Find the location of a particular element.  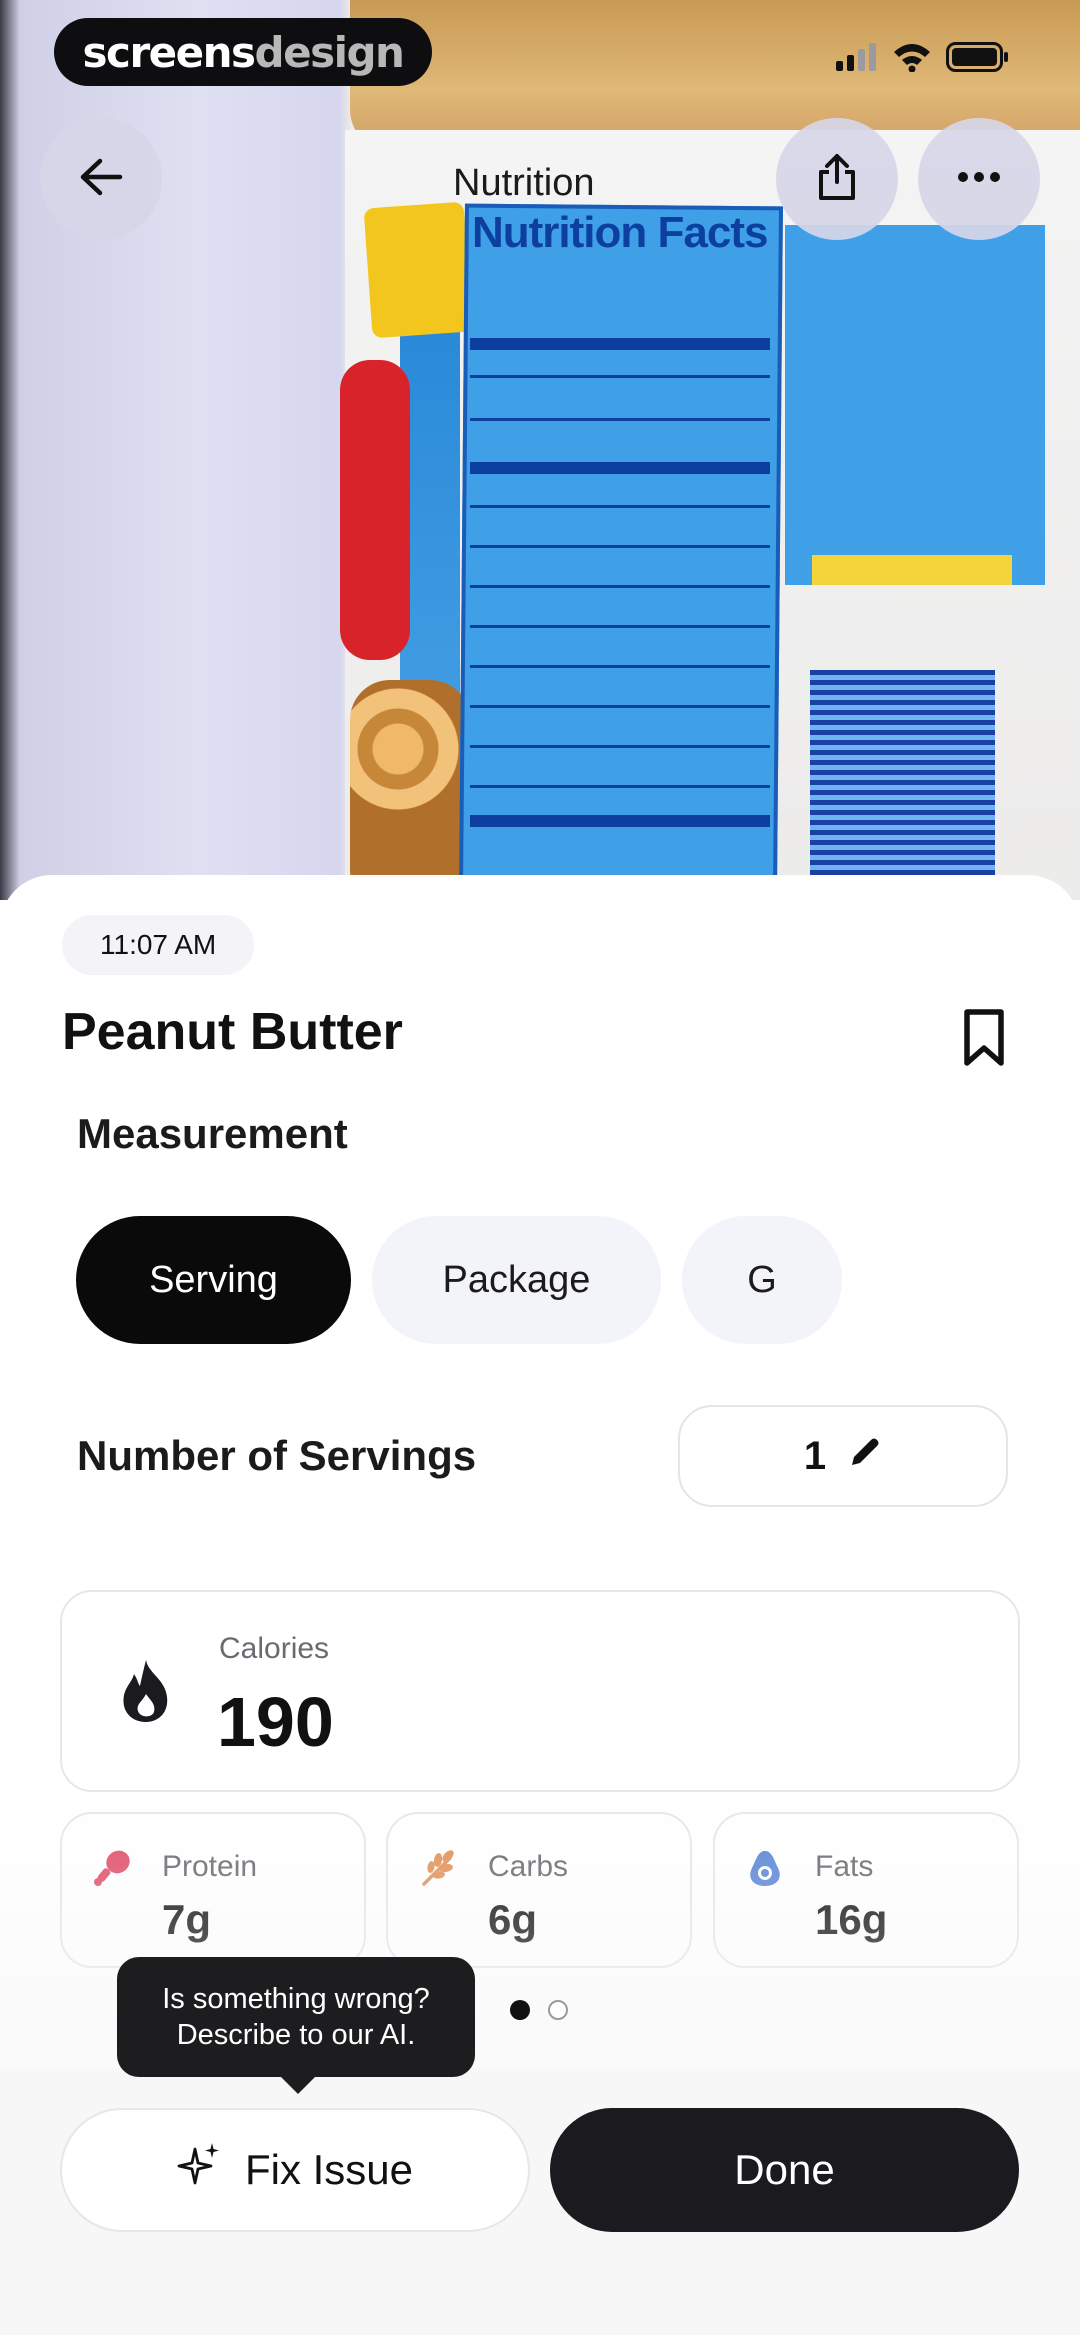

bookmark-icon is located at coordinates (984, 1040).